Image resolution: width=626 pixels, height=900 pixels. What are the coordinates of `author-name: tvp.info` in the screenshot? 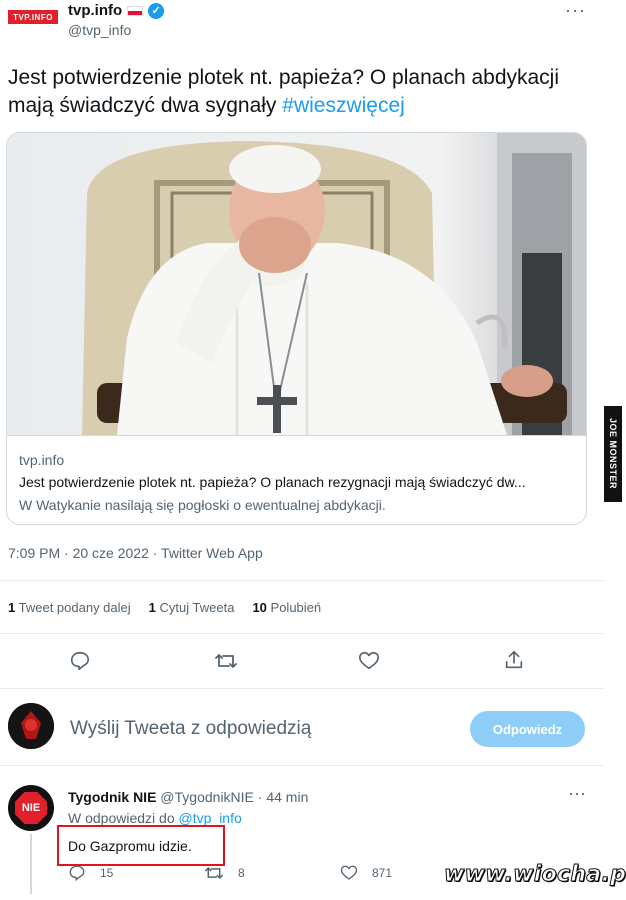 It's located at (95, 10).